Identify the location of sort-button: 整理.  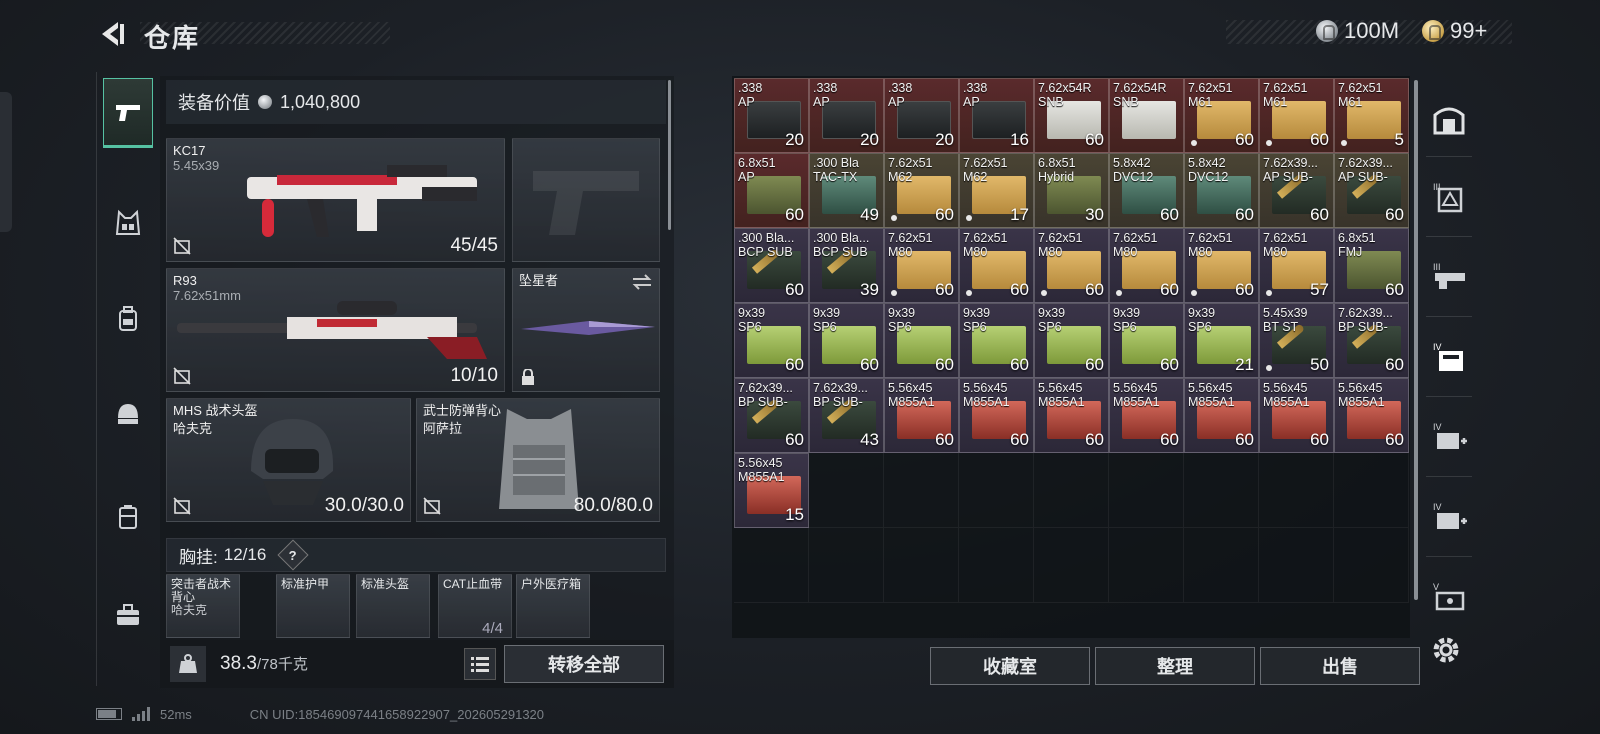
(1175, 666).